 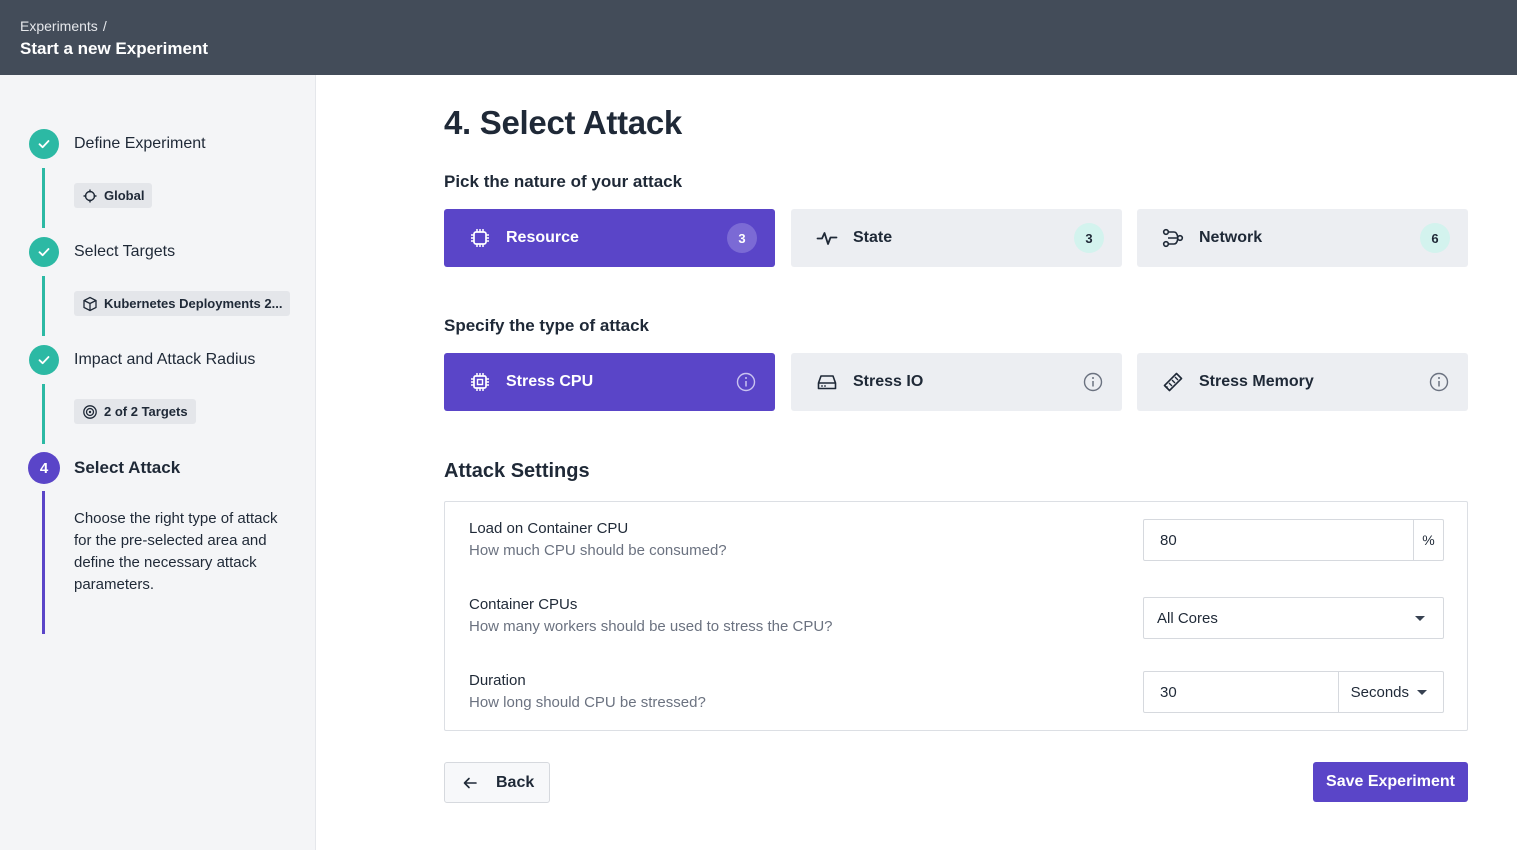 I want to click on setting-duration-label: Duration, so click(x=497, y=680).